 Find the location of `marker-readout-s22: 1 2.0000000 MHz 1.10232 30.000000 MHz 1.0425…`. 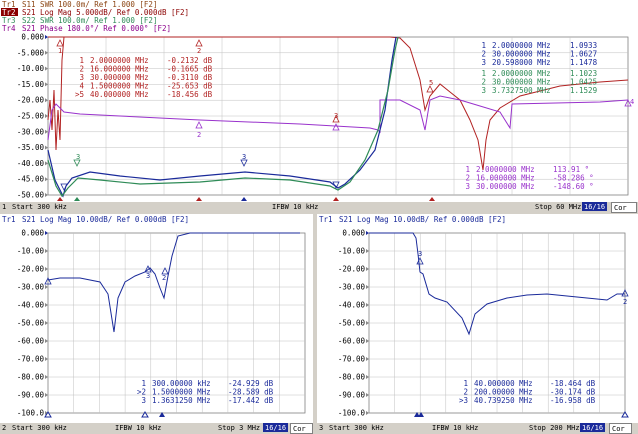

marker-readout-s22: 1 2.0000000 MHz 1.10232 30.000000 MHz 1.0425… is located at coordinates (539, 82).